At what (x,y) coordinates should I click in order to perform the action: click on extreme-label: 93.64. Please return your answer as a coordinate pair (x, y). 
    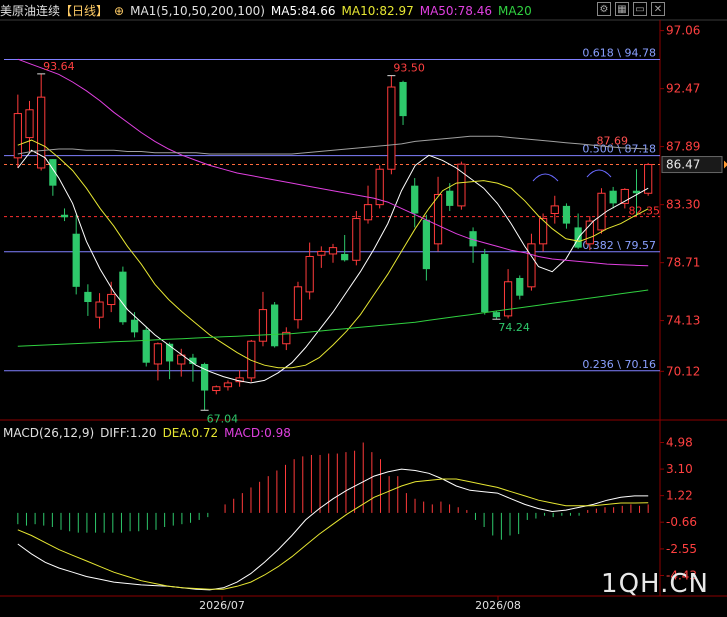
    Looking at the image, I should click on (59, 66).